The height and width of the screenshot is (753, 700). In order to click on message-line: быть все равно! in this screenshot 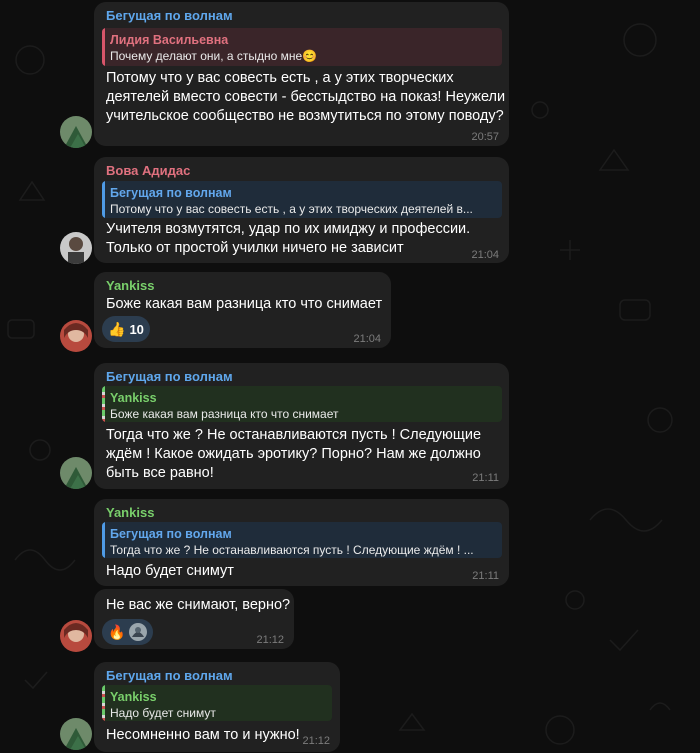, I will do `click(160, 473)`.